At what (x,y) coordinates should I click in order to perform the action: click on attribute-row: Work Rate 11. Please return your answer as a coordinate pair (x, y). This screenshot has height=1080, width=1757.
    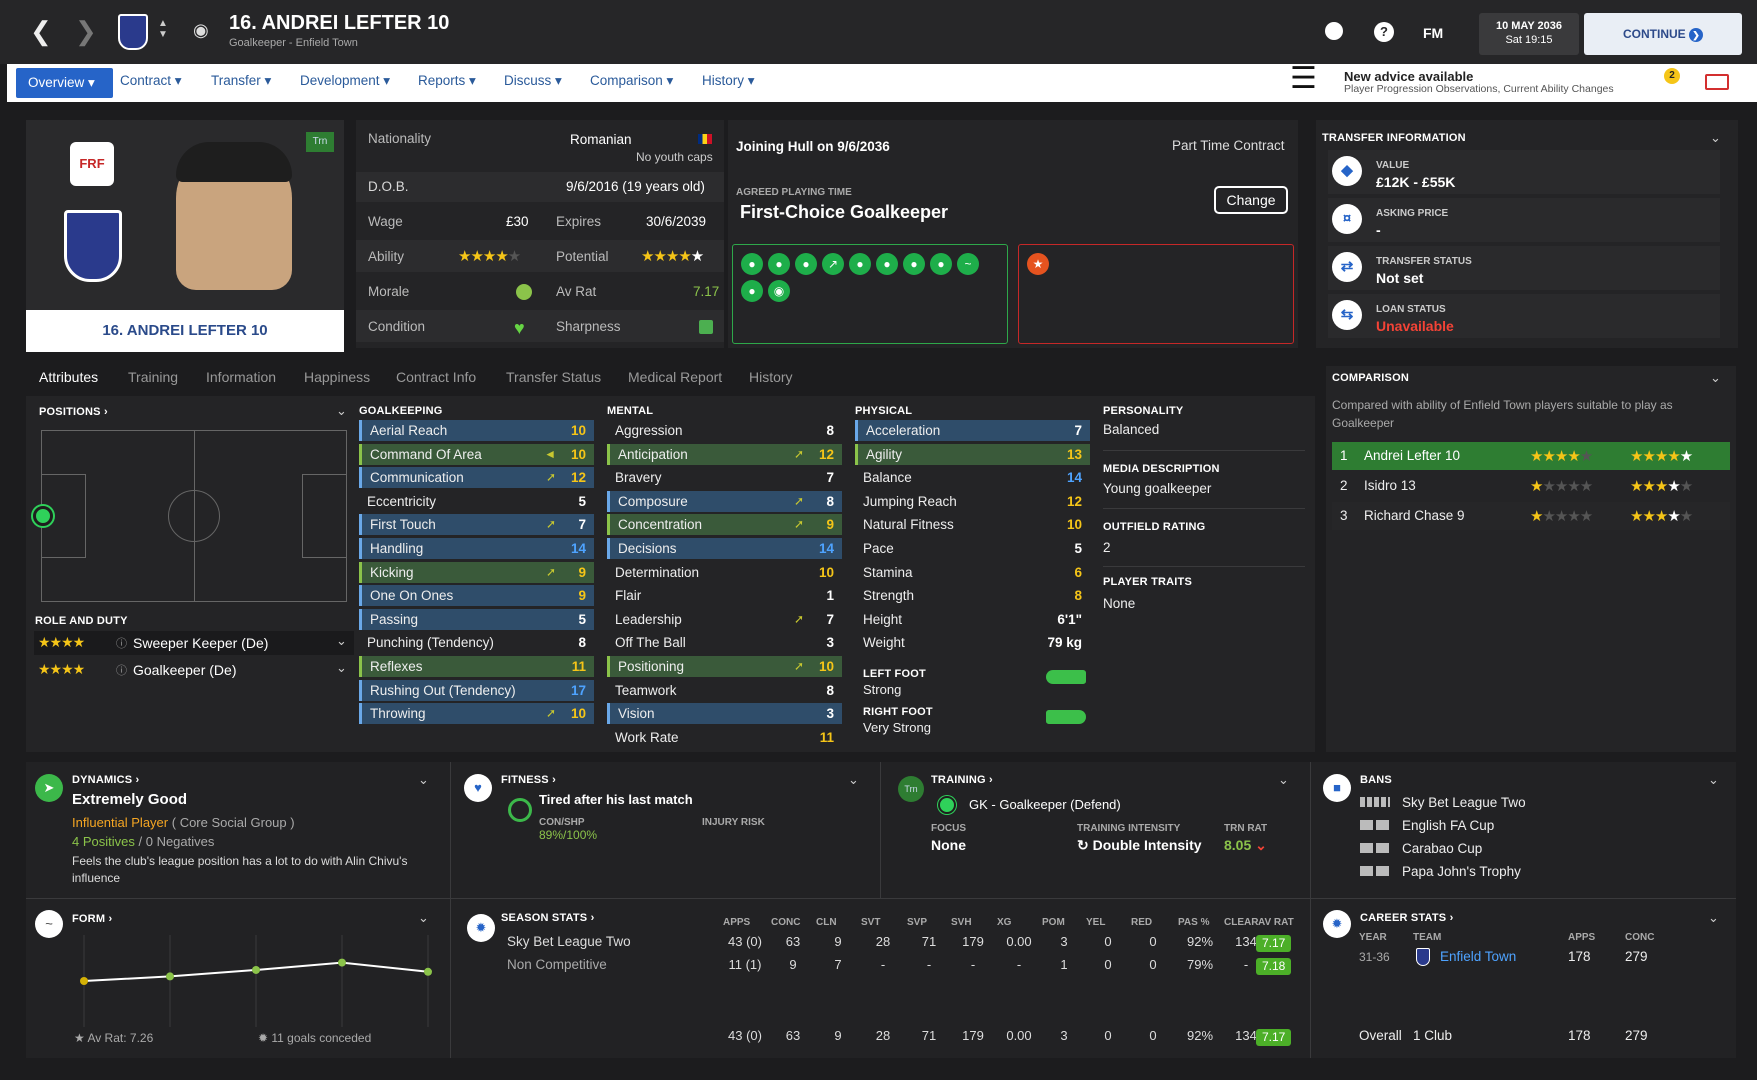
    Looking at the image, I should click on (724, 737).